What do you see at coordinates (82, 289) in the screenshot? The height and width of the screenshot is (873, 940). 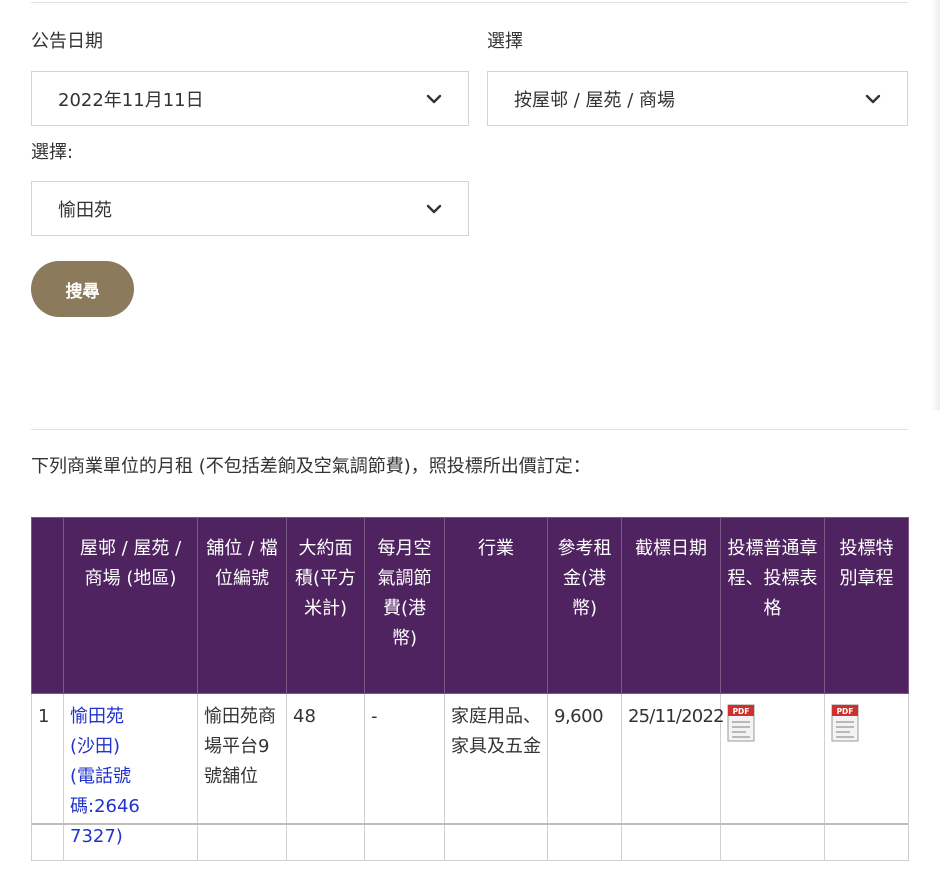 I see `search-button: 搜尋` at bounding box center [82, 289].